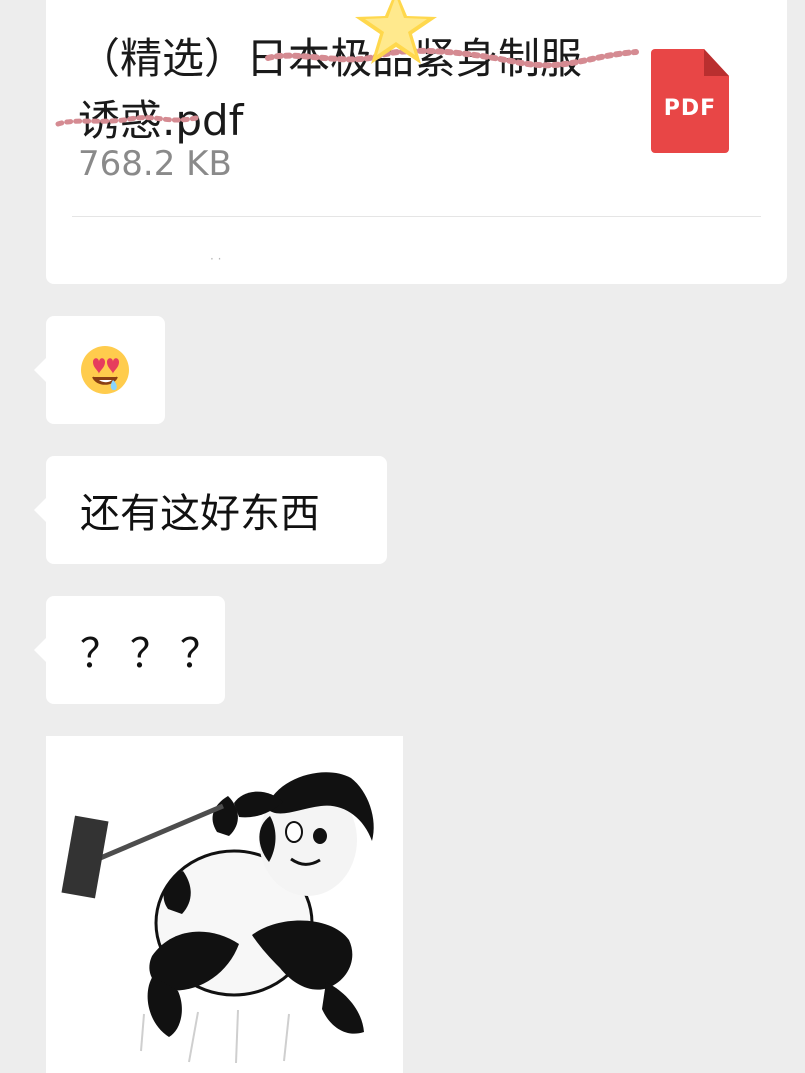  I want to click on file-size: 768.2 KB, so click(155, 164).